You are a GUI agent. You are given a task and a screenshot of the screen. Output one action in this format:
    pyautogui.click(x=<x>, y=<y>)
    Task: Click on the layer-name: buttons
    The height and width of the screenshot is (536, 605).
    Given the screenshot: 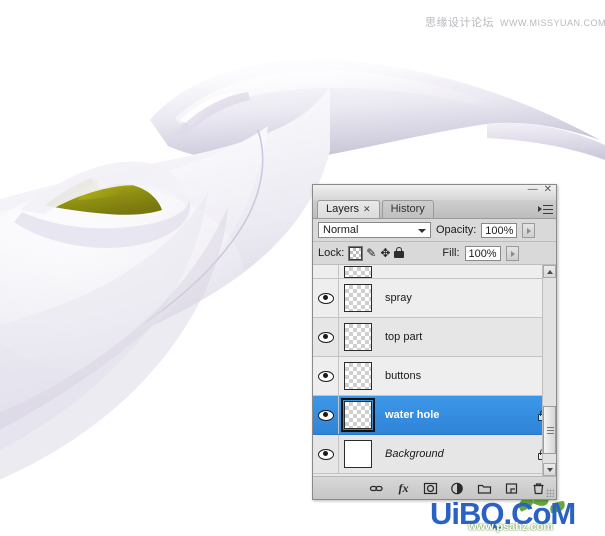 What is the action you would take?
    pyautogui.click(x=453, y=376)
    